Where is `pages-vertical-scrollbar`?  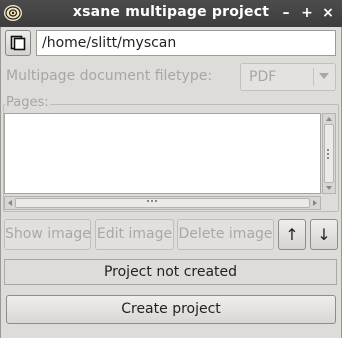
pages-vertical-scrollbar is located at coordinates (329, 153).